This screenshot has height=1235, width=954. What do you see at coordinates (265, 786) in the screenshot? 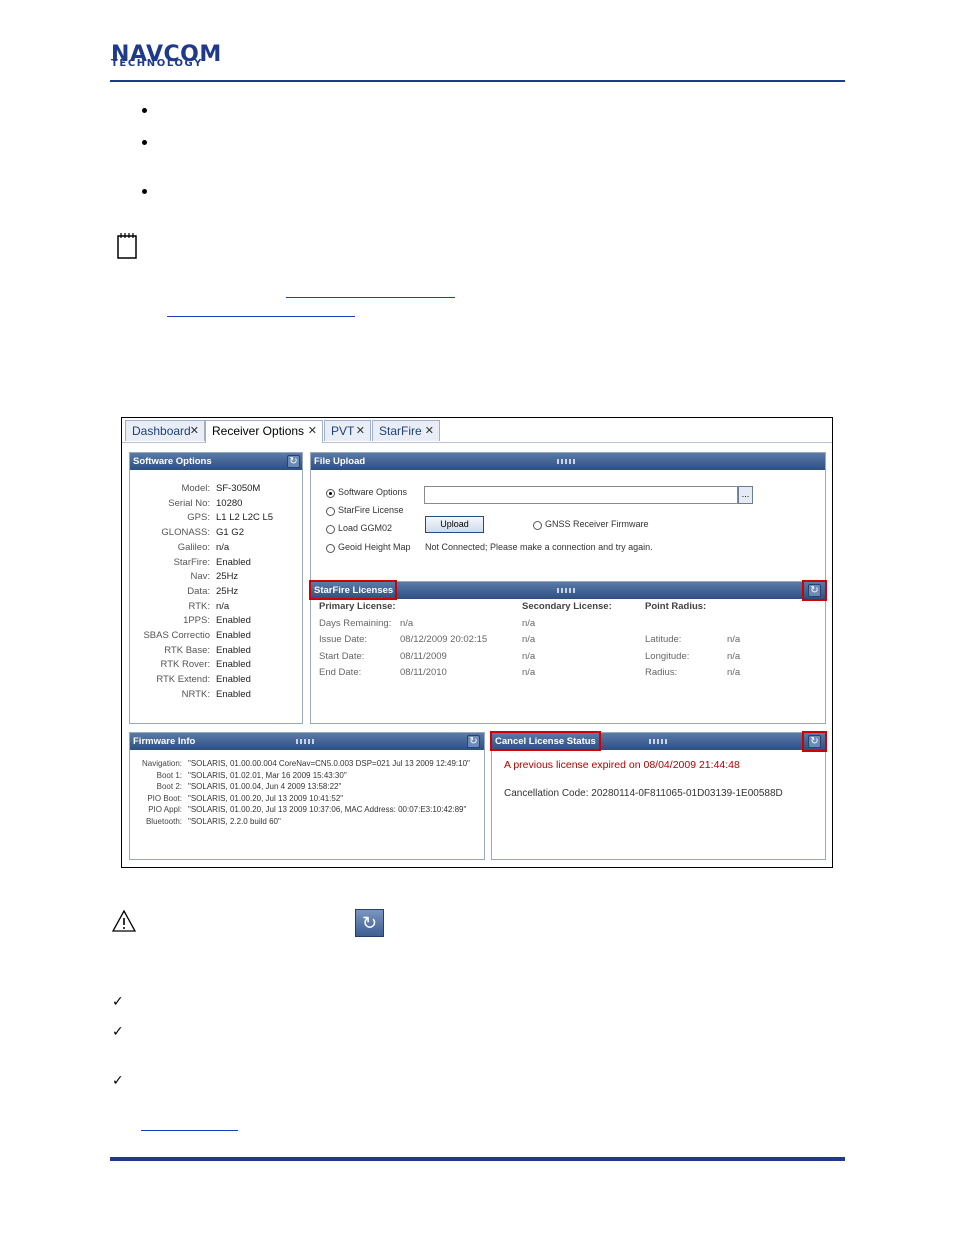
I see `firmware-value: "SOLARIS, 01.00.04, Jun 4 2009 13:58:22"` at bounding box center [265, 786].